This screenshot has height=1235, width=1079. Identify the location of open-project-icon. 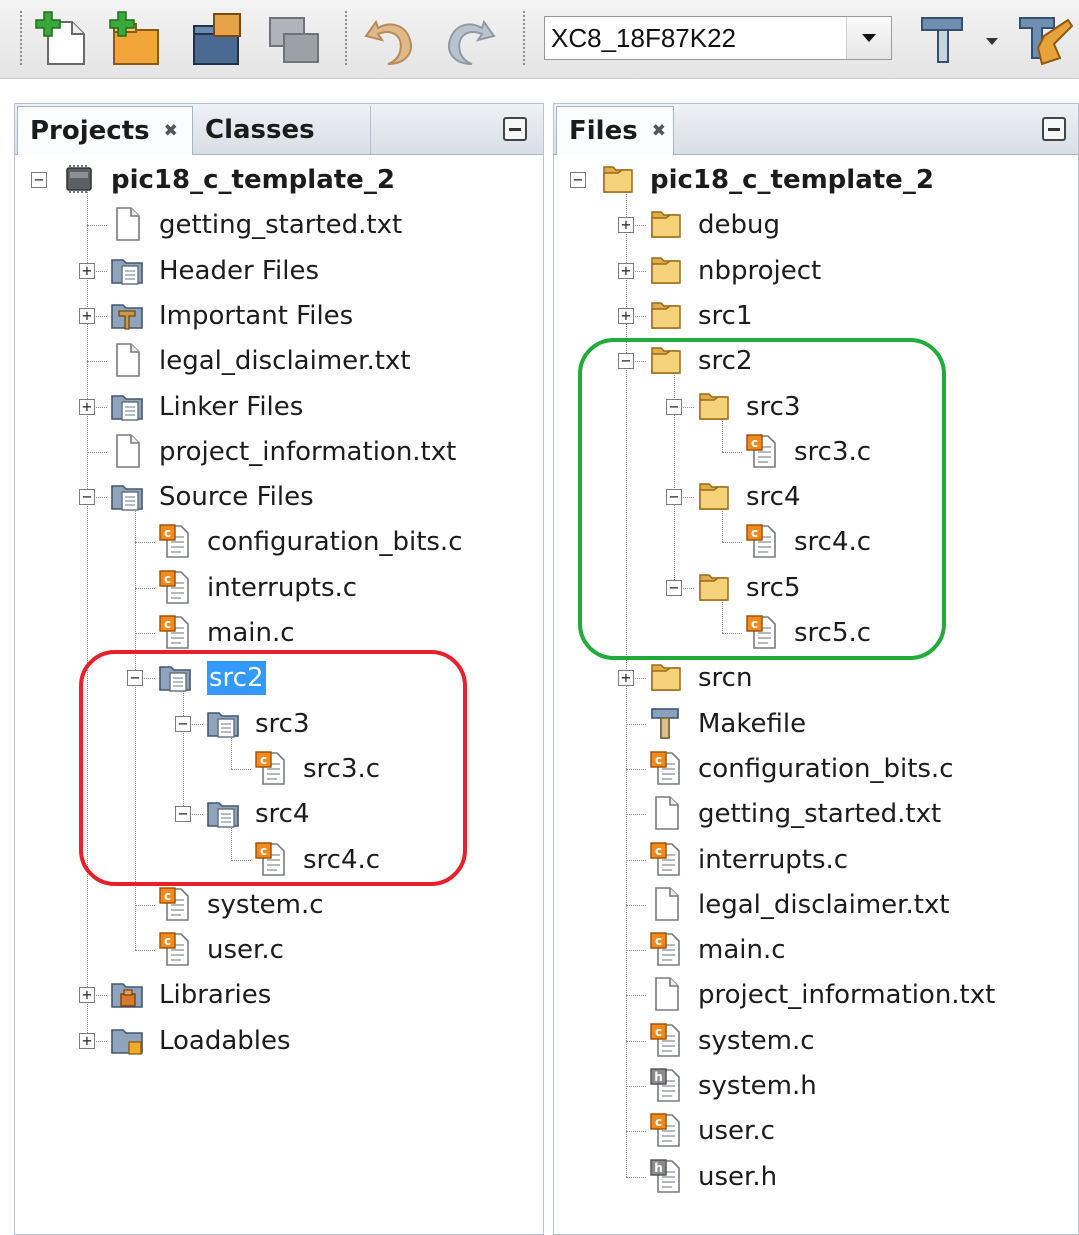
(217, 39).